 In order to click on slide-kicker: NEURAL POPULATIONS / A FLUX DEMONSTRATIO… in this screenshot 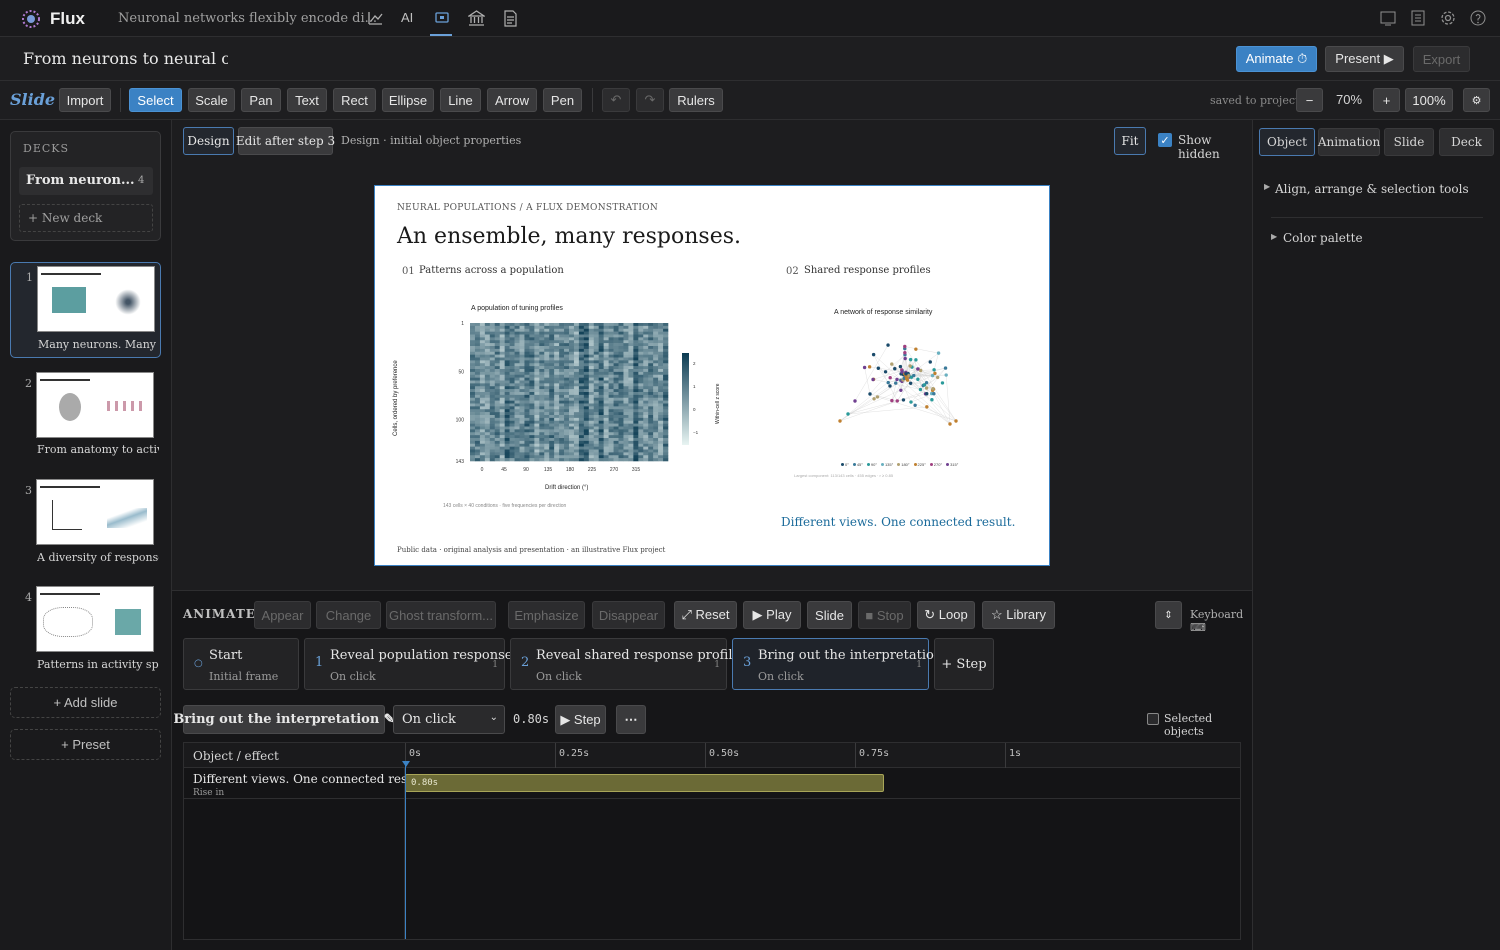, I will do `click(527, 208)`.